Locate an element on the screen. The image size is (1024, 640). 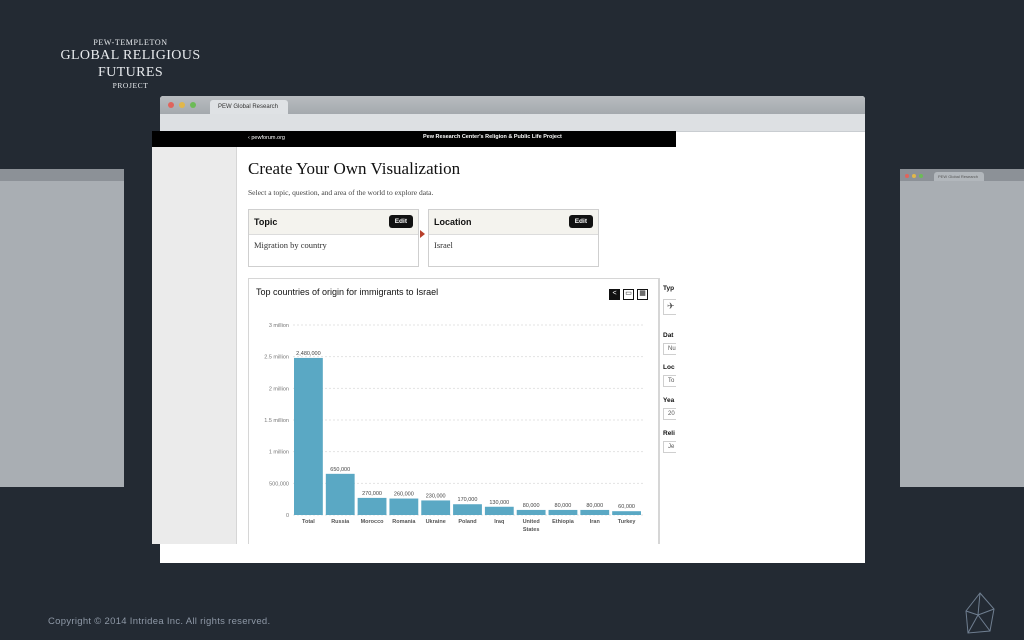
y-tick-label: 1.5 million is located at coordinates (276, 421).